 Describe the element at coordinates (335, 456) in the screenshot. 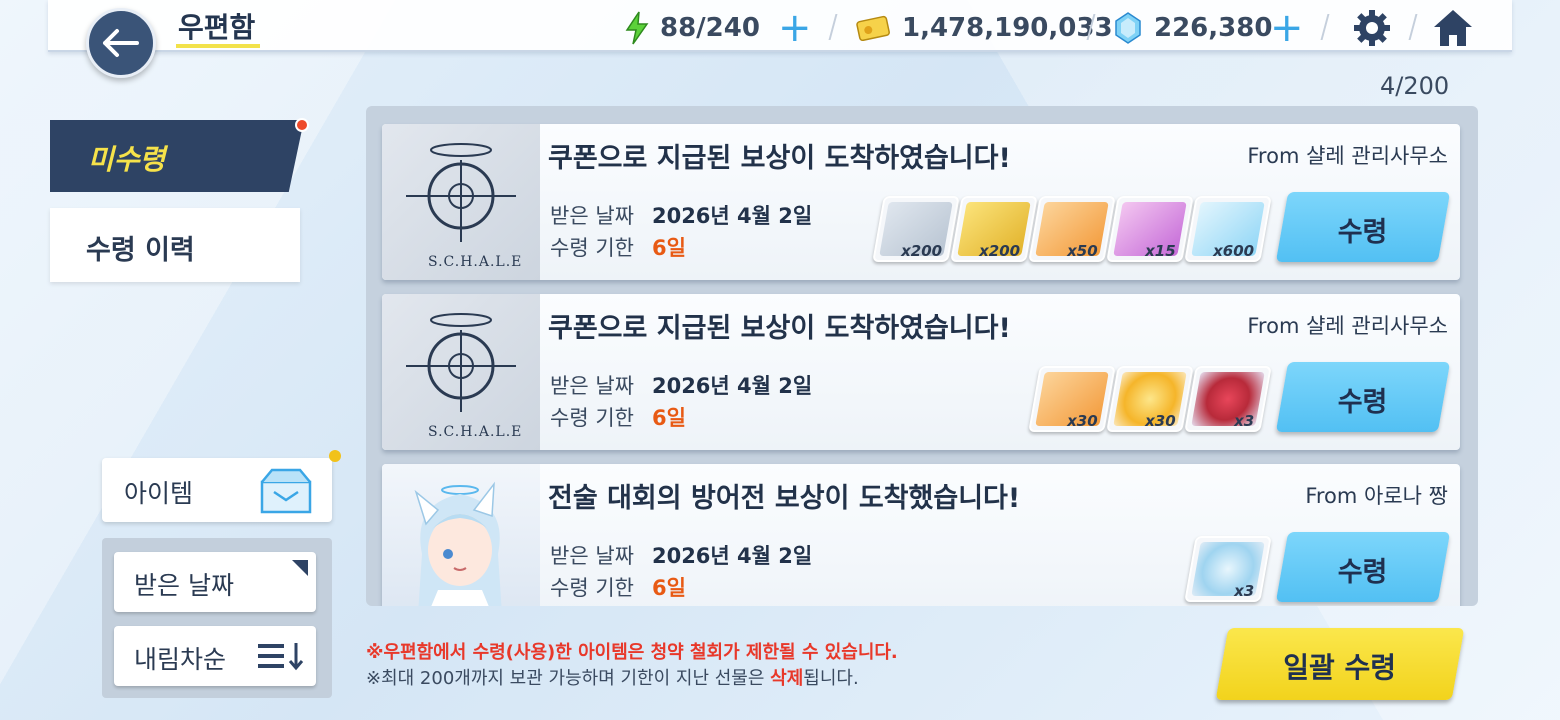

I see `filter-notification-dot` at that location.